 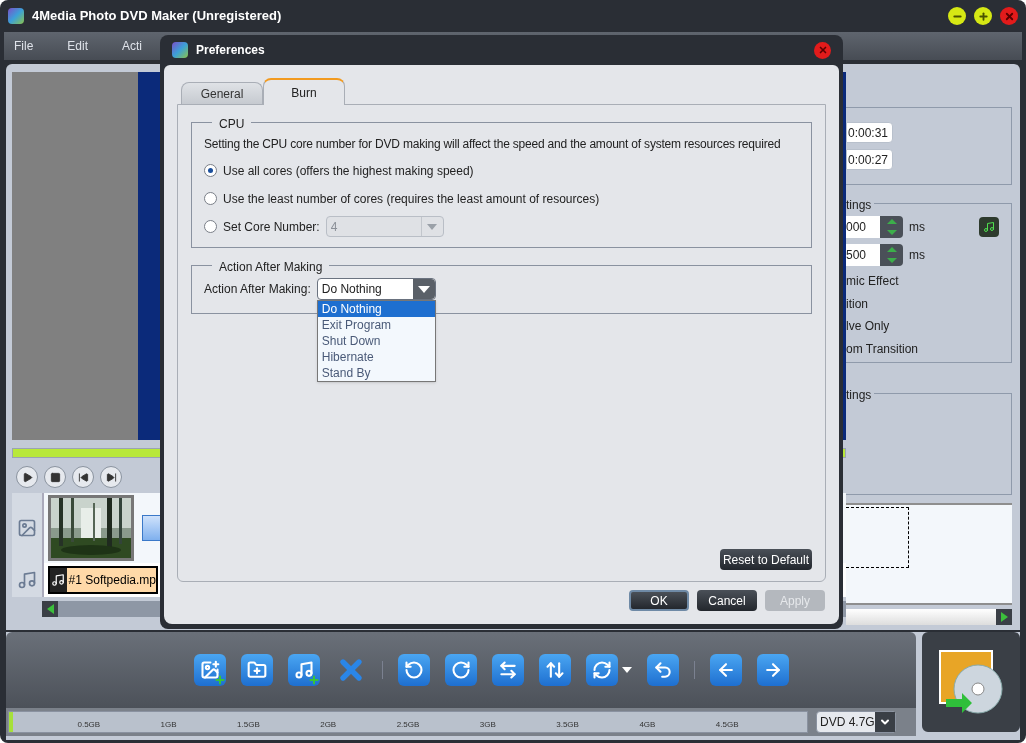 I want to click on photo-track-icon, so click(x=27, y=528).